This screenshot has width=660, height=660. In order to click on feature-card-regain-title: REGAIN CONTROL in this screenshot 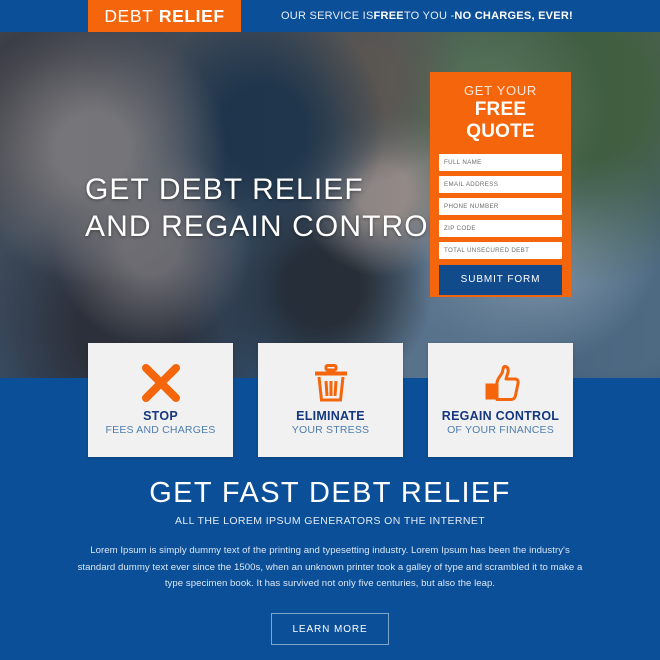, I will do `click(500, 416)`.